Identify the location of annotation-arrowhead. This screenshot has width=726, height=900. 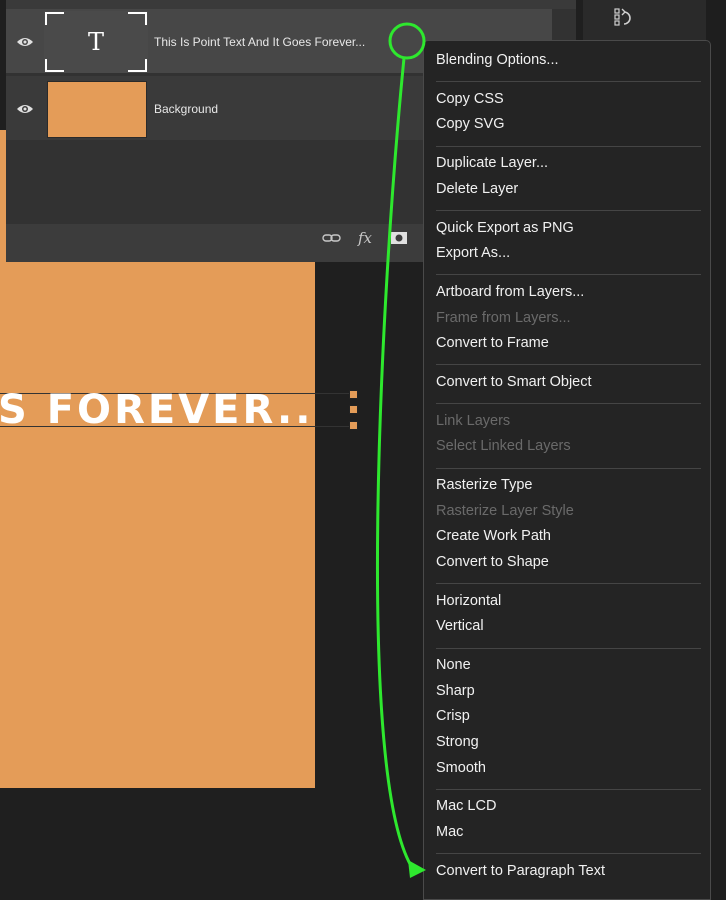
(417, 869).